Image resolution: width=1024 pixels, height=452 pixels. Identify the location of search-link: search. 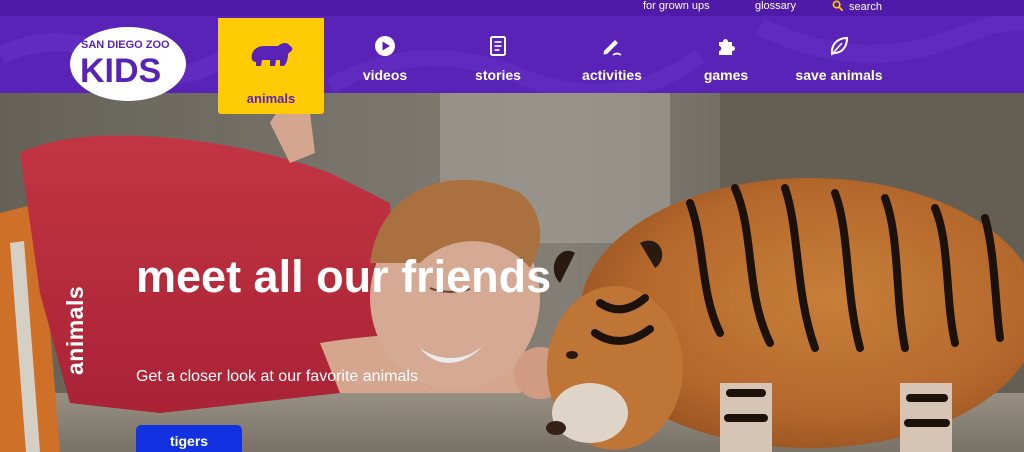
(857, 6).